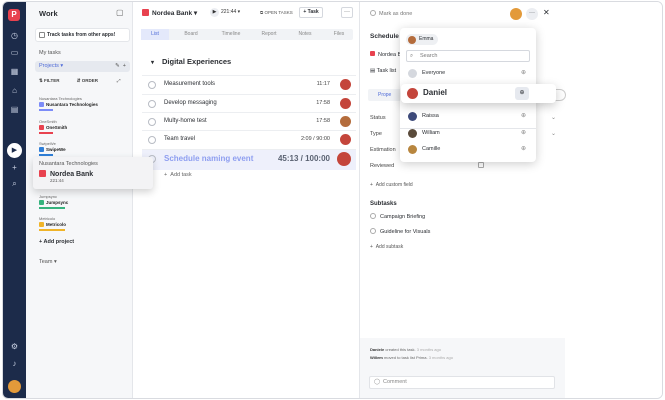  Describe the element at coordinates (57, 180) in the screenshot. I see `drag-card-time: 221:44` at that location.